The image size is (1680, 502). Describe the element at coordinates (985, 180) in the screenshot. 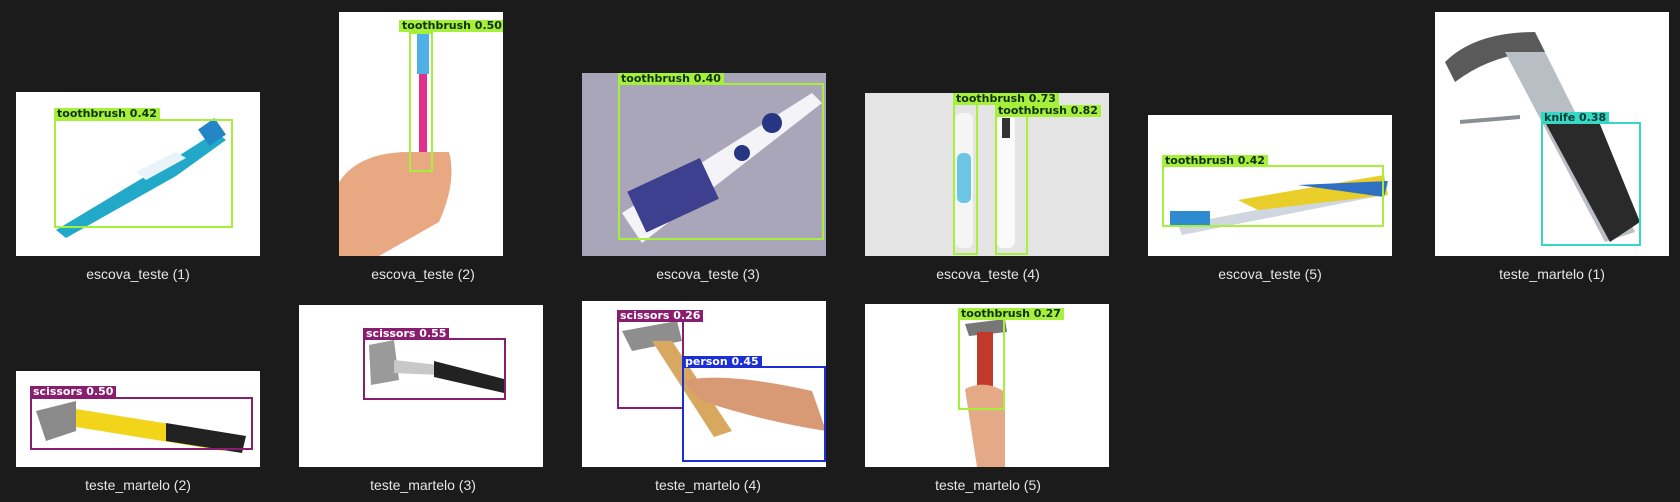

I see `toothbrushes-image` at that location.